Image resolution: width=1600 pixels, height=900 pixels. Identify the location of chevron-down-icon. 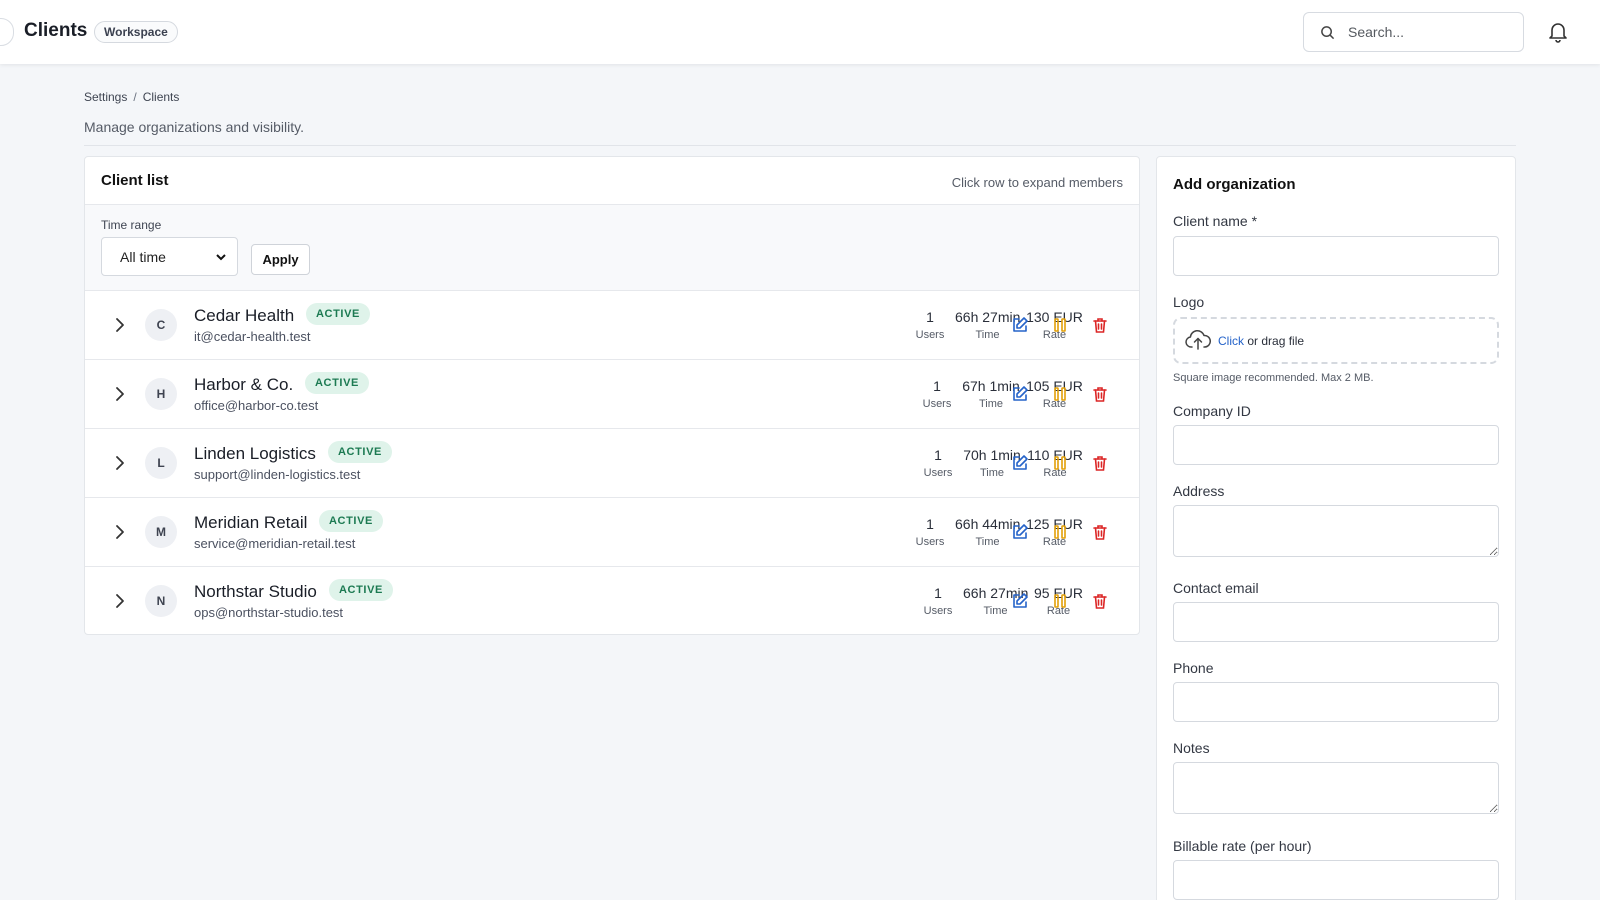
(221, 257).